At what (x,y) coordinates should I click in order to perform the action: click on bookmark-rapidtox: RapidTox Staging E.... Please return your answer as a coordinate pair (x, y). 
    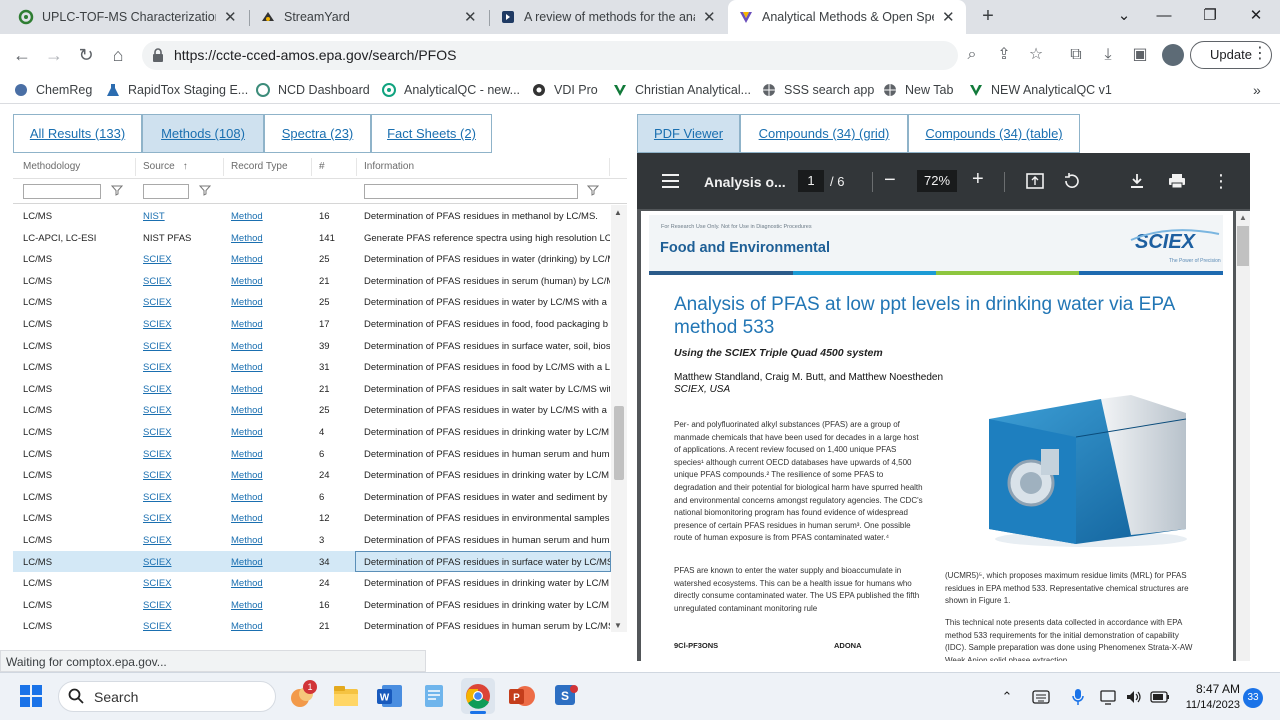
    Looking at the image, I should click on (177, 90).